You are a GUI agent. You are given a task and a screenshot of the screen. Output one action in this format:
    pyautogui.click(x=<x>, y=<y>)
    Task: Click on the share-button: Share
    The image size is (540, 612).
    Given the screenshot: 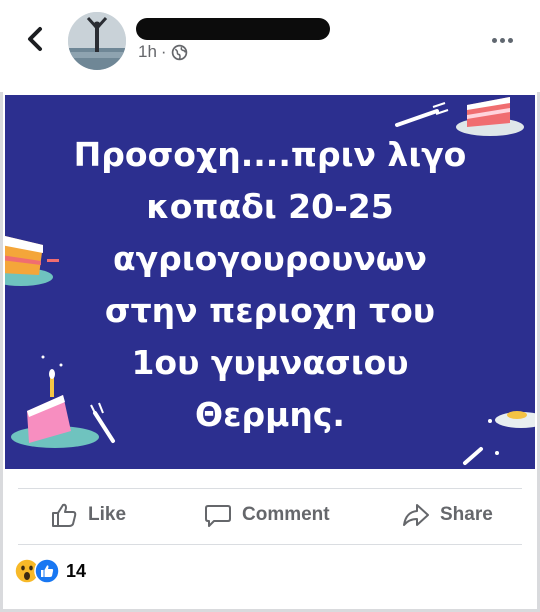 What is the action you would take?
    pyautogui.click(x=447, y=515)
    